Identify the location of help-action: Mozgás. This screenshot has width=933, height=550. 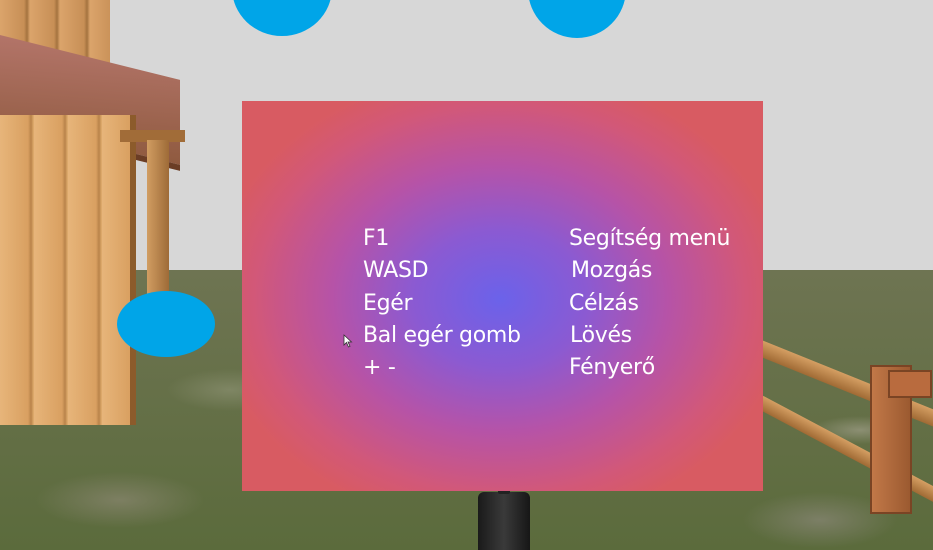
(612, 270).